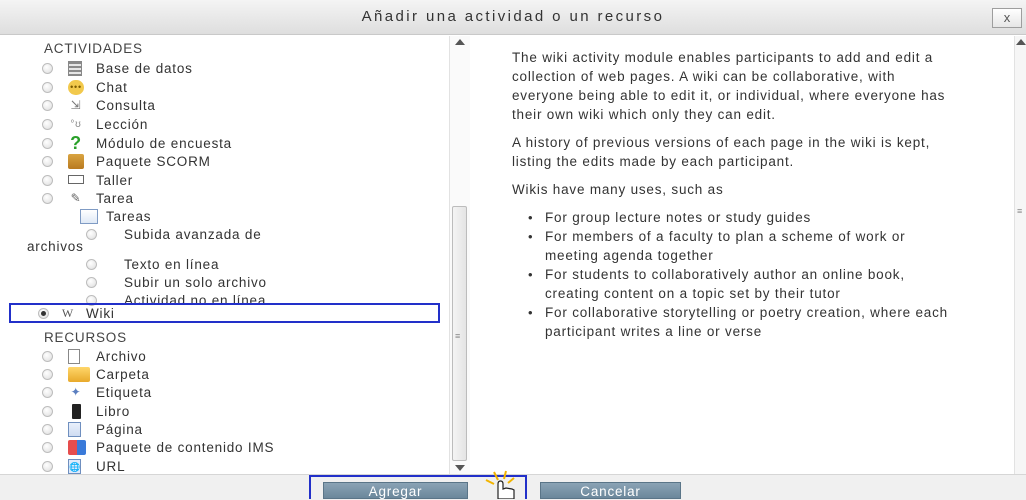 This screenshot has width=1026, height=500. Describe the element at coordinates (224, 313) in the screenshot. I see `wiki-selection-highlight` at that location.